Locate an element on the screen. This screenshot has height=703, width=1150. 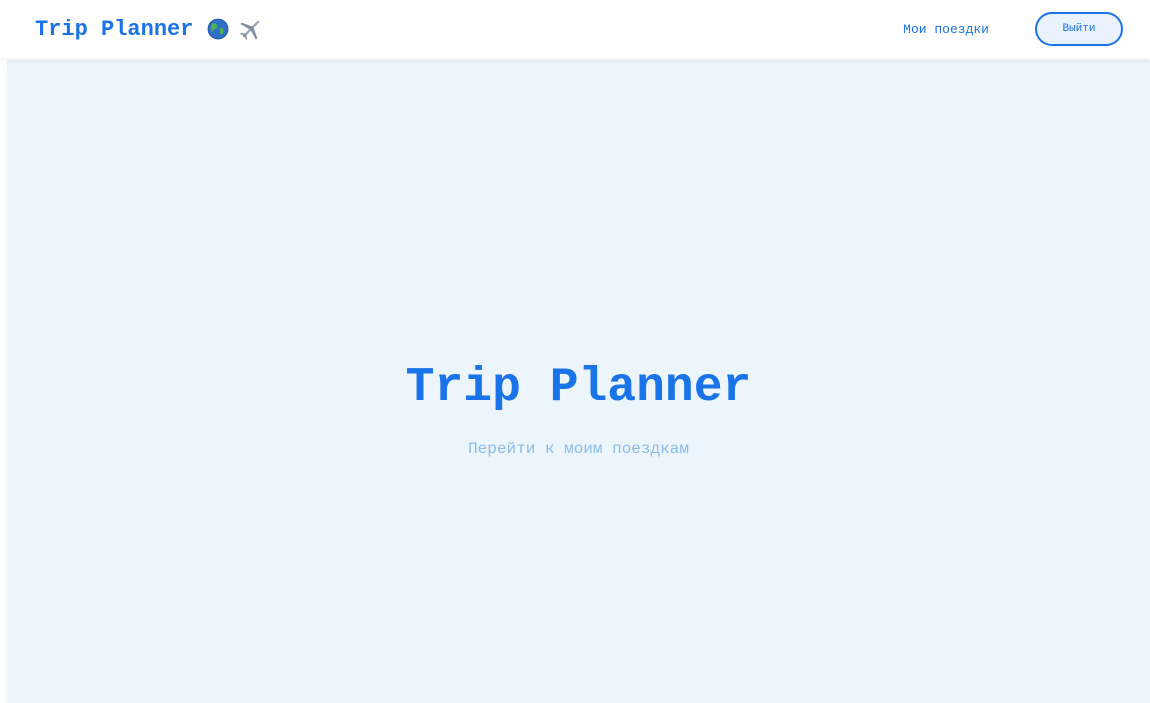
globe-icon is located at coordinates (218, 29).